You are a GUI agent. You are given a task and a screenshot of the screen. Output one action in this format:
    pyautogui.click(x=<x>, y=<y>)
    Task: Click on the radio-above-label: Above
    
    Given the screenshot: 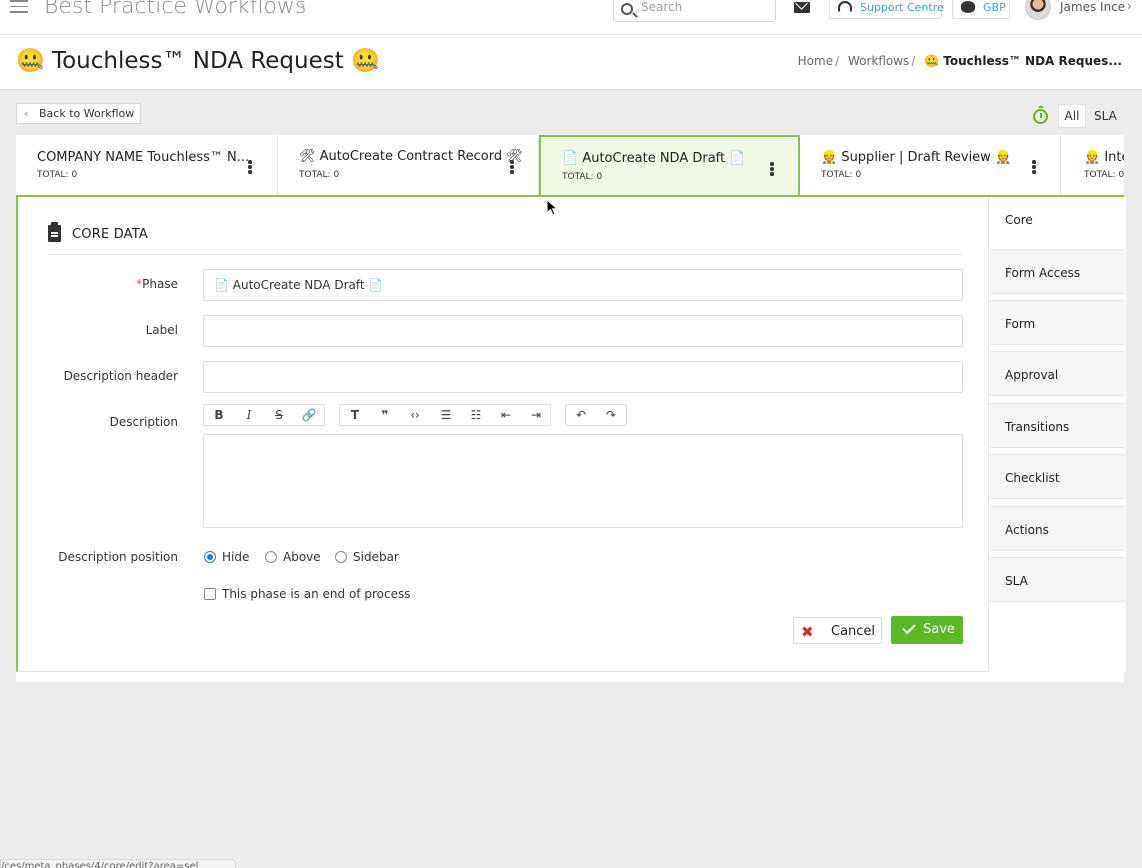 What is the action you would take?
    pyautogui.click(x=302, y=557)
    